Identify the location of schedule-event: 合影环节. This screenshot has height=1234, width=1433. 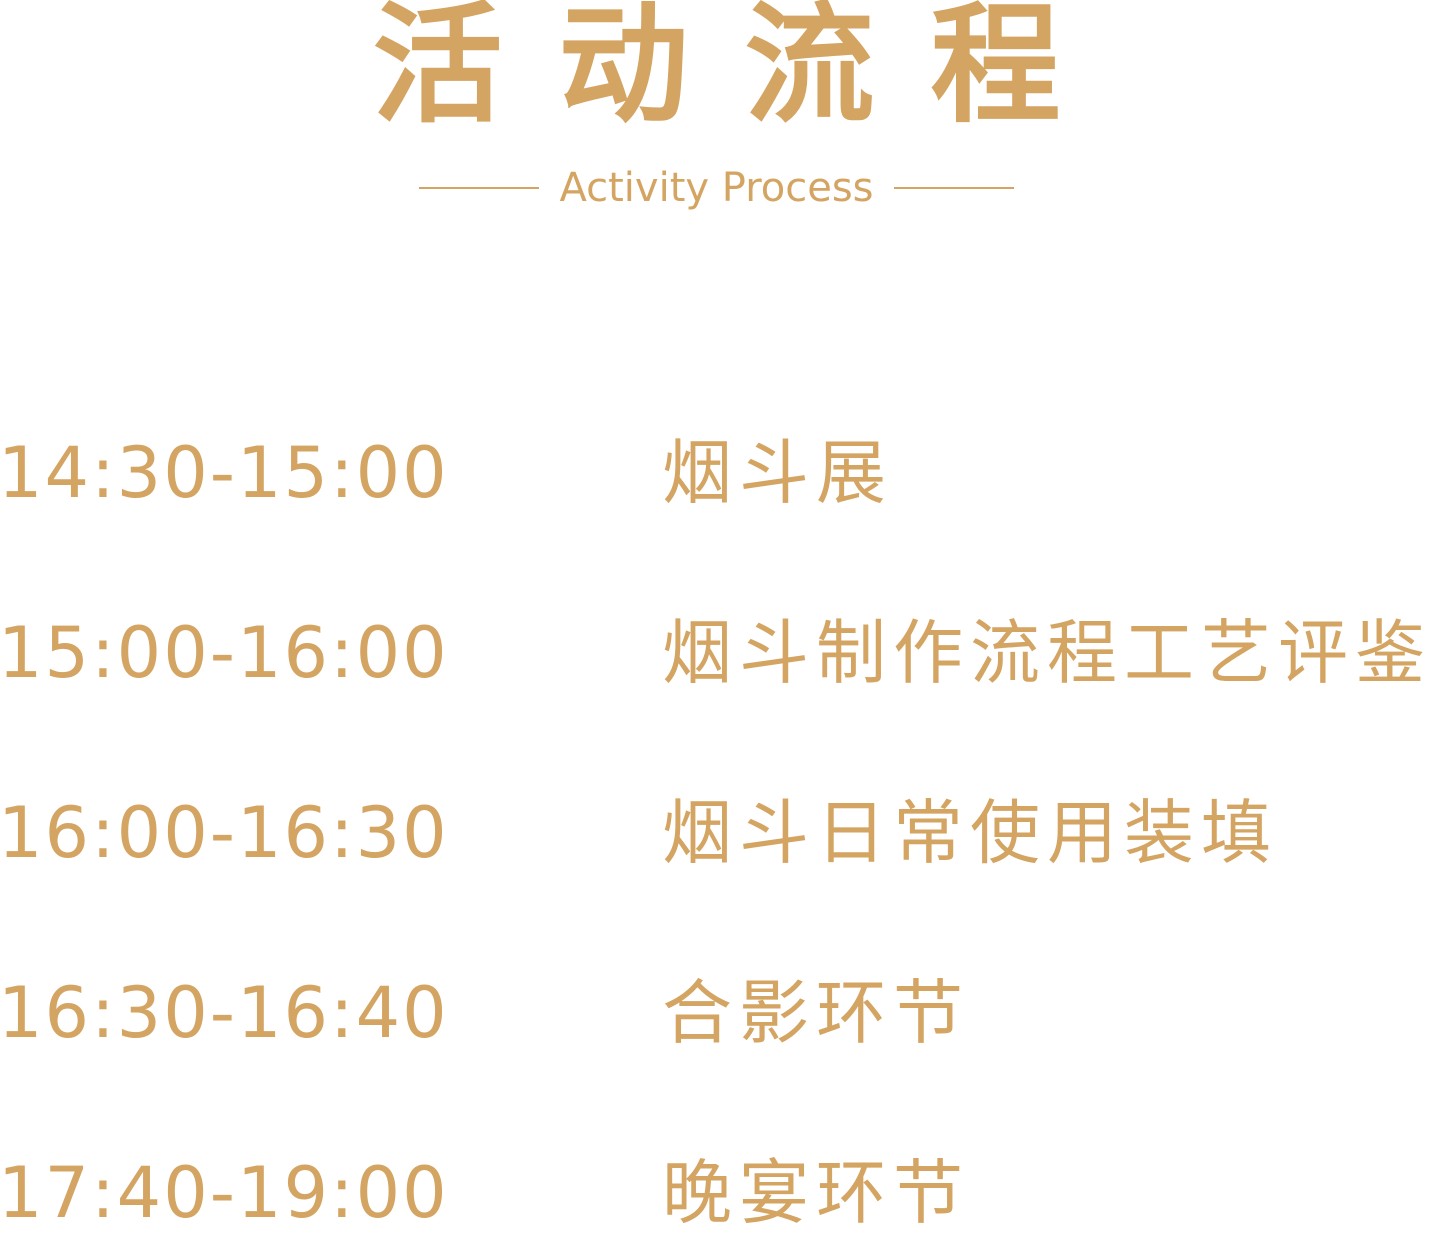
(816, 1013).